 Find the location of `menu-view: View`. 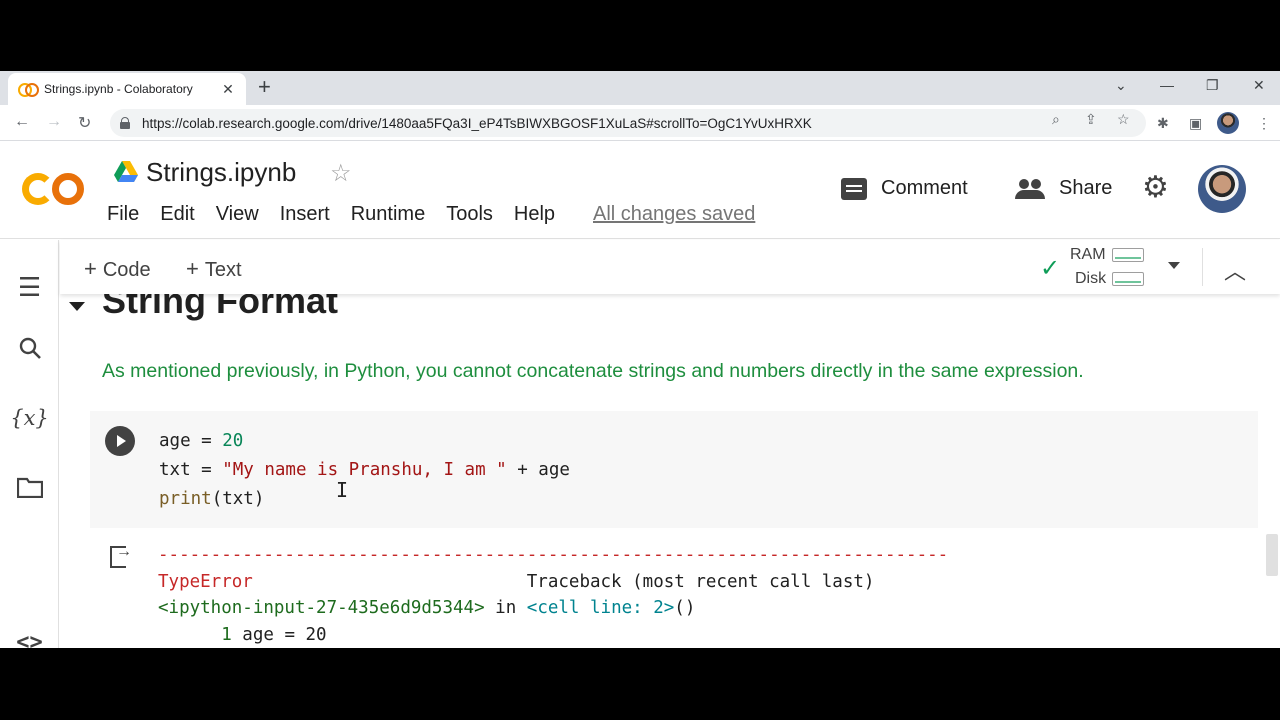

menu-view: View is located at coordinates (237, 214).